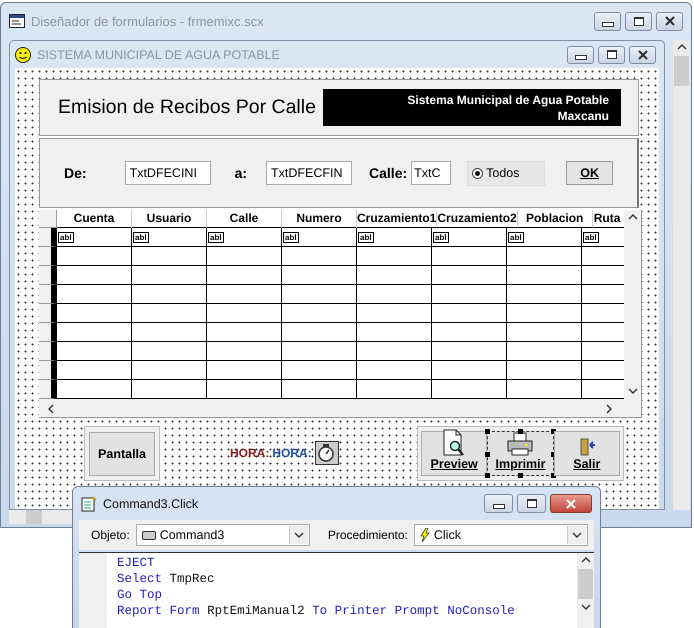 This screenshot has height=628, width=694. What do you see at coordinates (454, 453) in the screenshot?
I see `preview-button: Preview` at bounding box center [454, 453].